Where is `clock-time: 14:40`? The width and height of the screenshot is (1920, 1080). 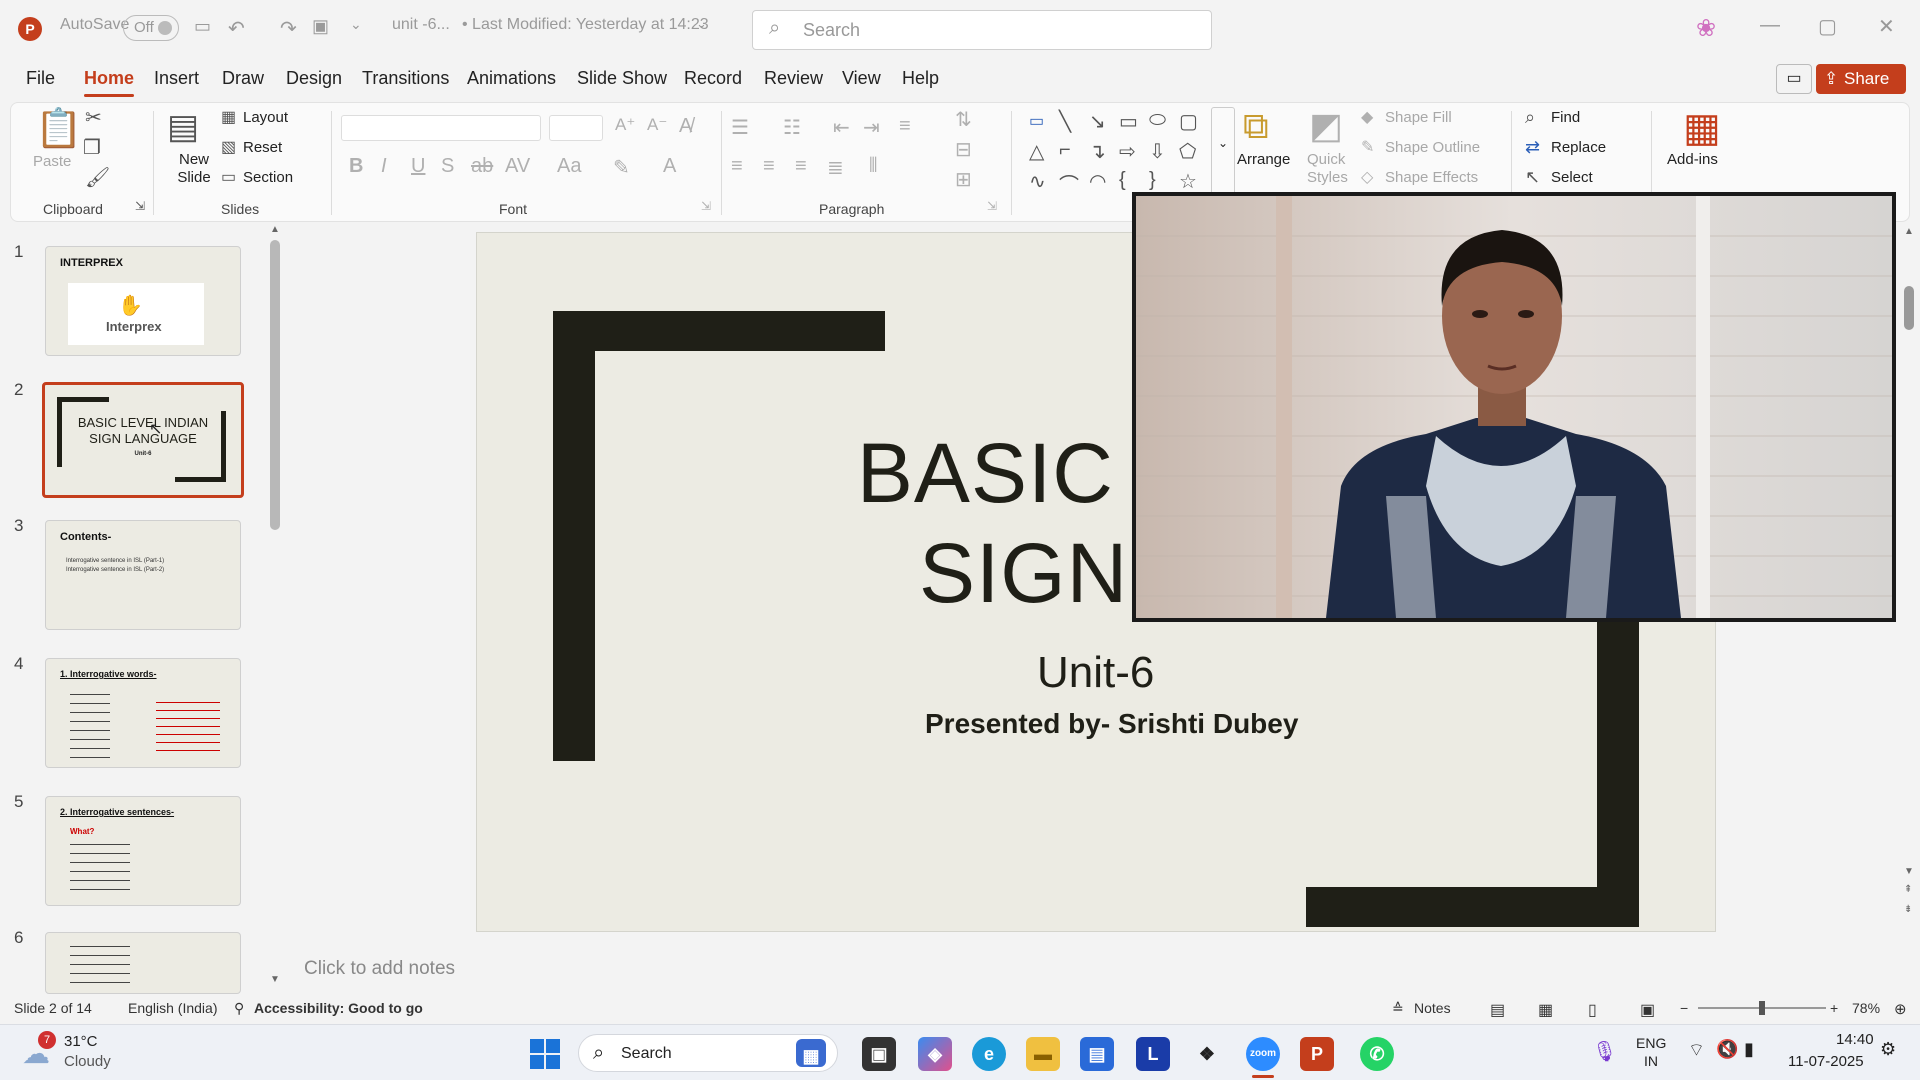
clock-time: 14:40 is located at coordinates (1855, 1039).